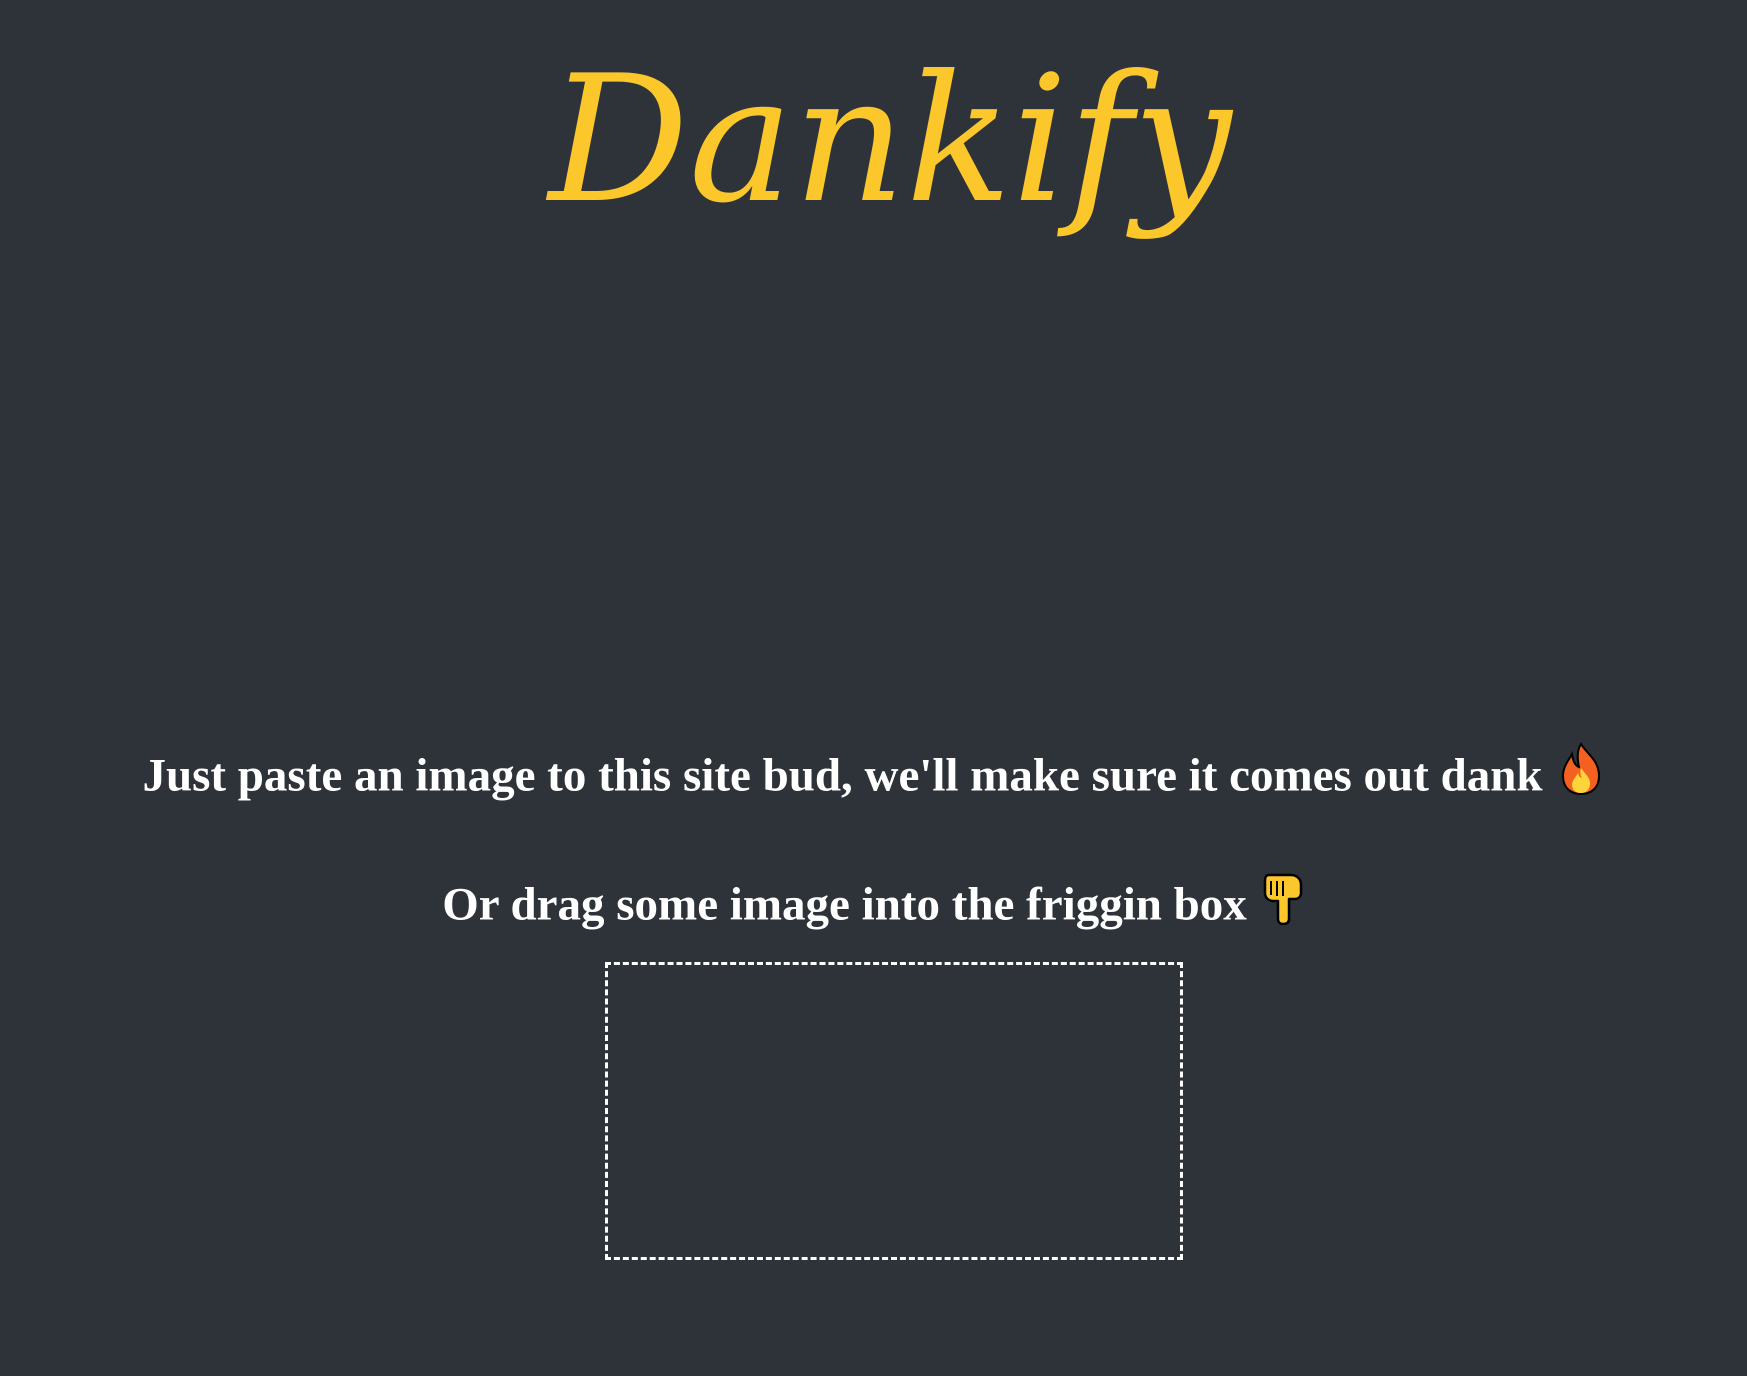 The image size is (1747, 1376). Describe the element at coordinates (1581, 775) in the screenshot. I see `fire-icon` at that location.